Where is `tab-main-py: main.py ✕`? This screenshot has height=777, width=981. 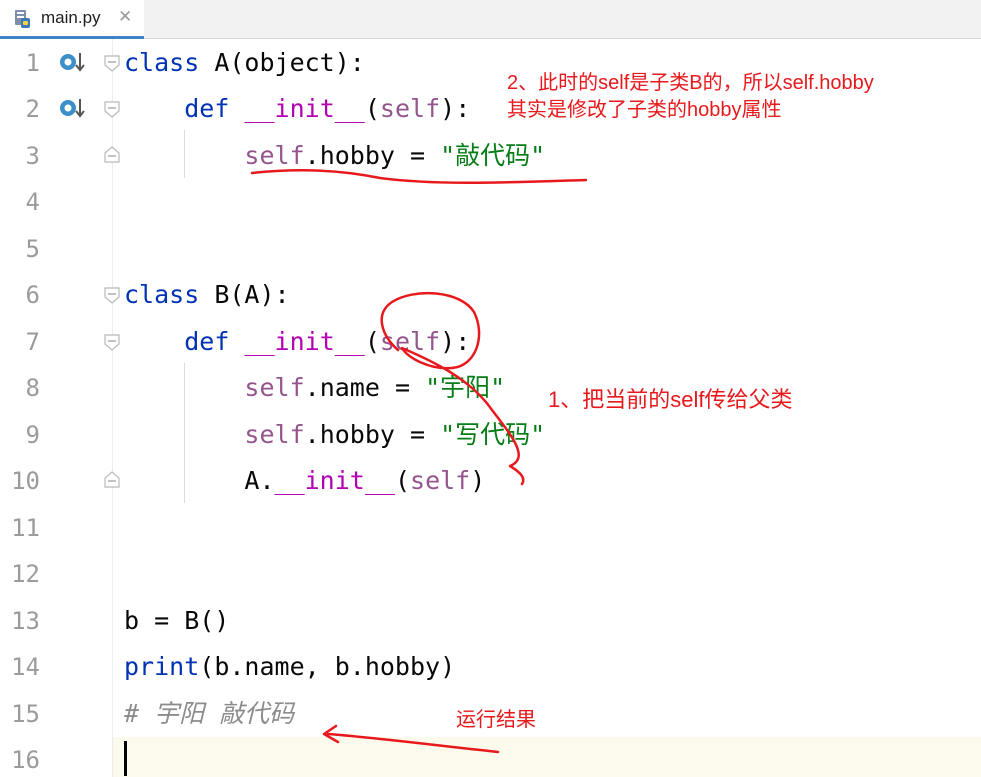
tab-main-py: main.py ✕ is located at coordinates (72, 19).